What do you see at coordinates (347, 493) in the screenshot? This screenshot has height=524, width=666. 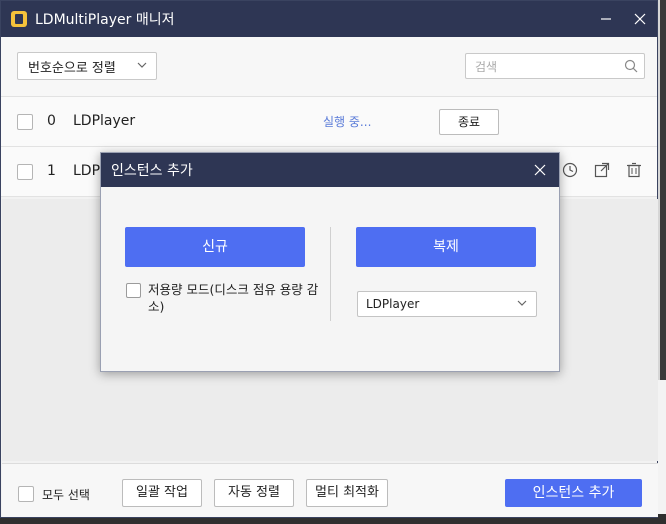 I see `multi-optimize-button: 멀티 최적화` at bounding box center [347, 493].